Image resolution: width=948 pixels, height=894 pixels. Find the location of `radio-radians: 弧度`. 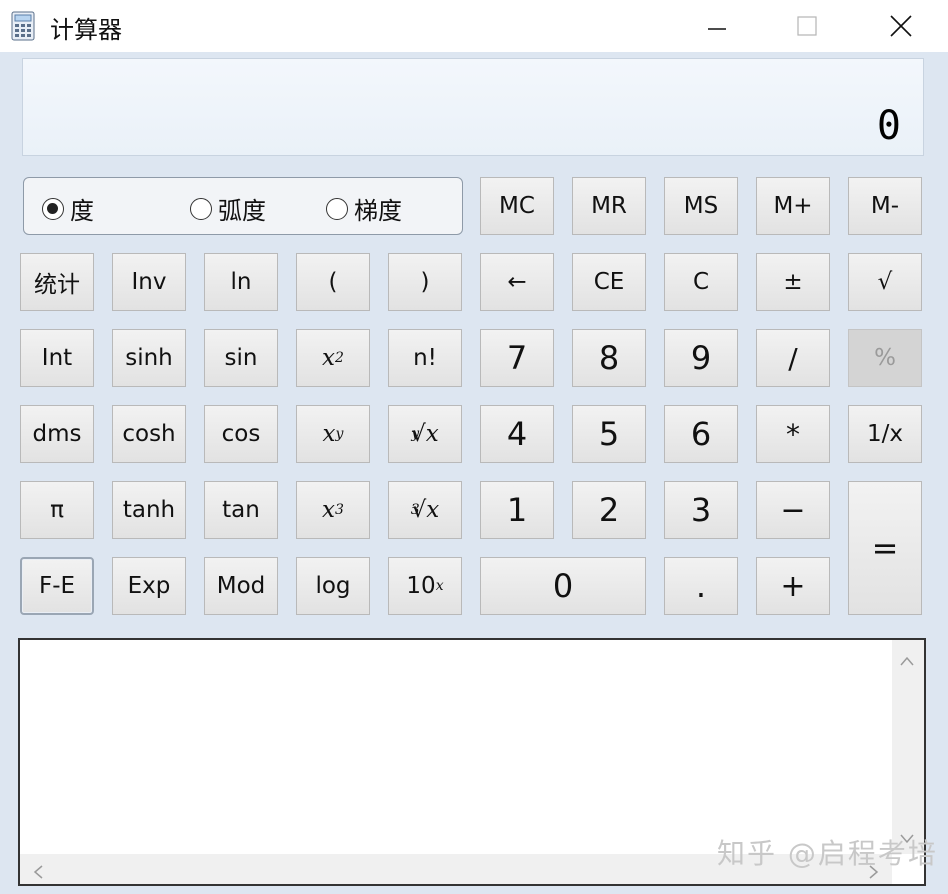

radio-radians: 弧度 is located at coordinates (228, 208).